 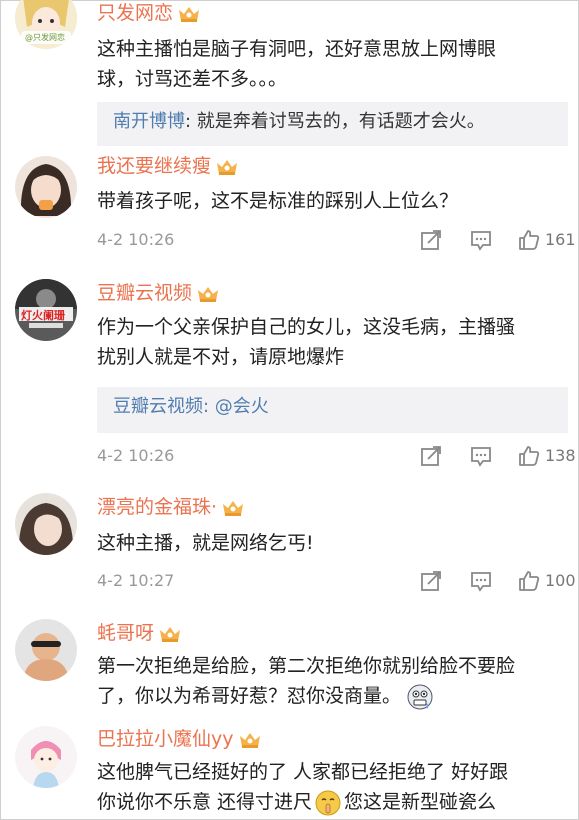 I want to click on reply-box: 南开博博: 就是奔着讨骂去的，有话题才会火。, so click(x=332, y=124).